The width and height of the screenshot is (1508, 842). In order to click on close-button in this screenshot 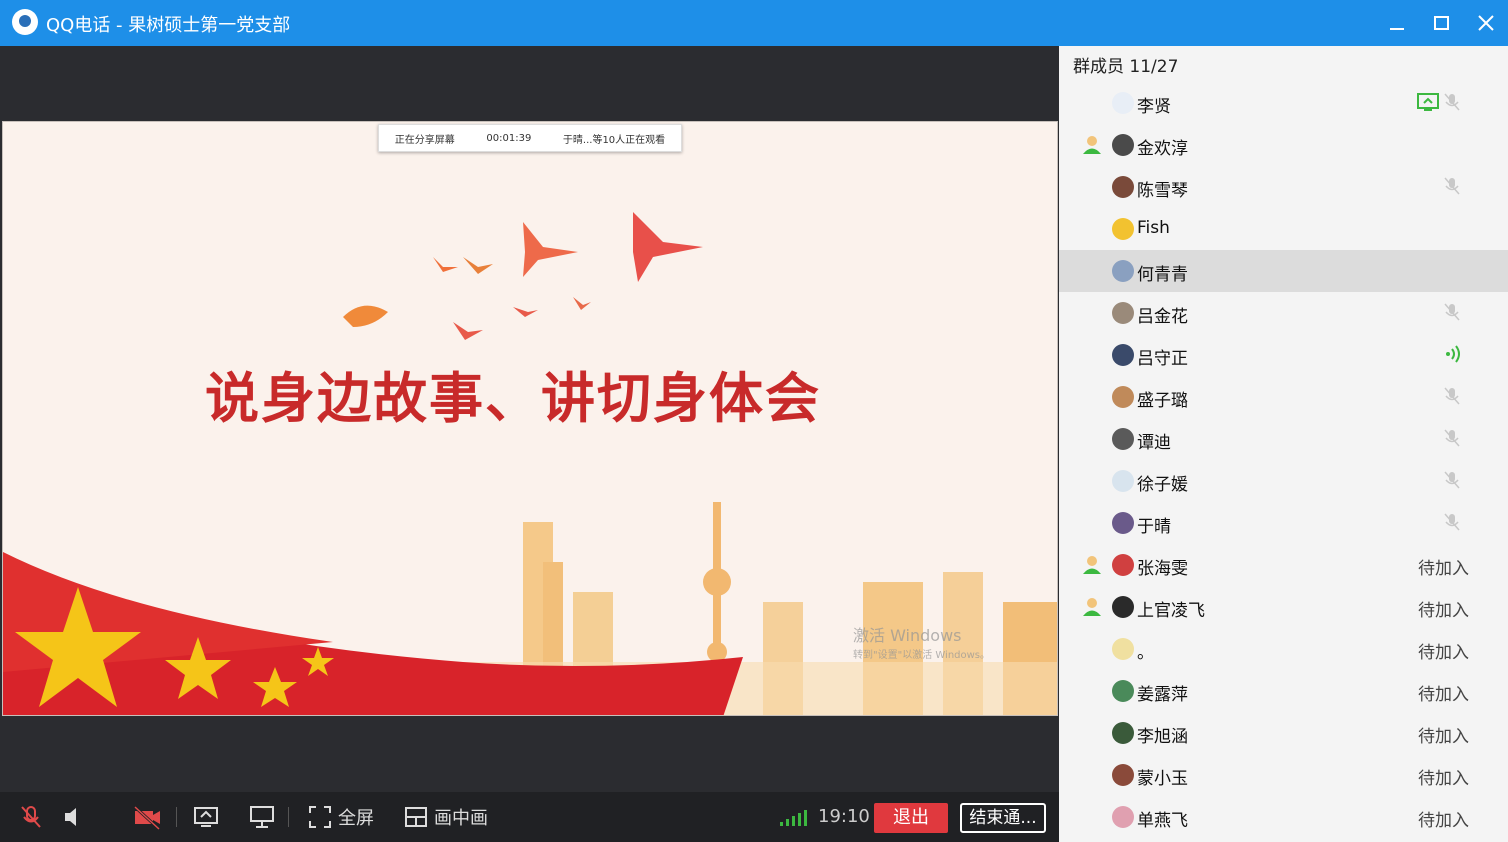, I will do `click(1486, 23)`.